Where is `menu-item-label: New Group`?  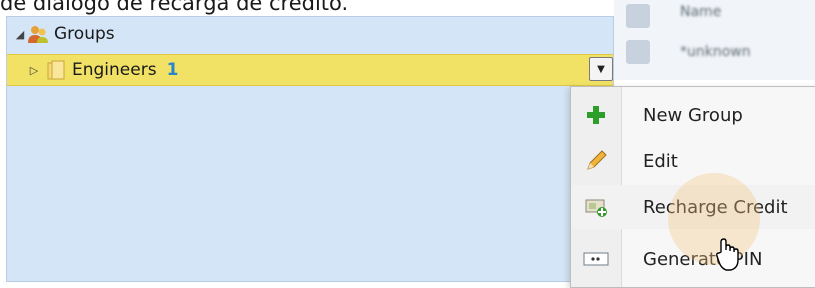 menu-item-label: New Group is located at coordinates (693, 115).